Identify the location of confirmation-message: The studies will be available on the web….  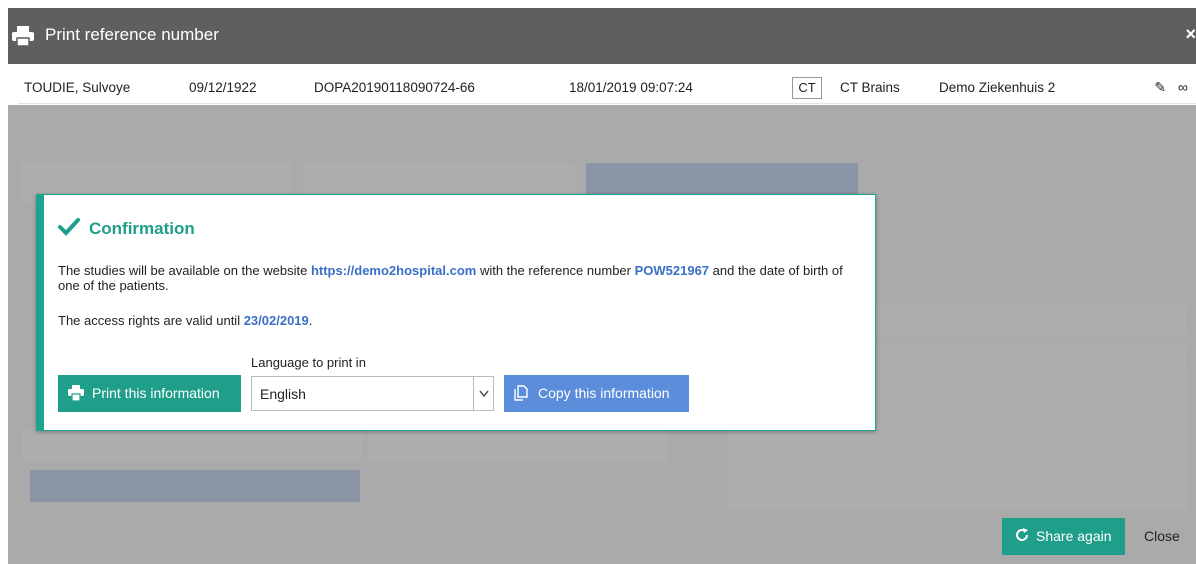
(463, 278).